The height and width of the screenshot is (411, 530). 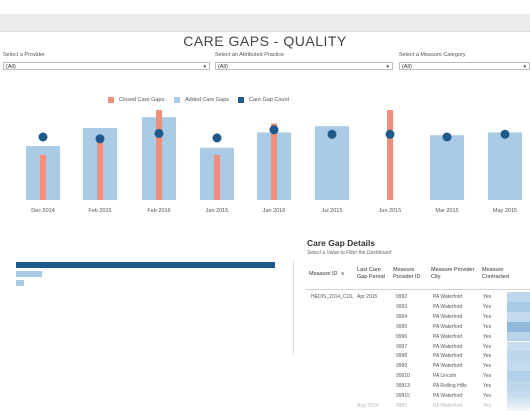 I want to click on cell-provider-id: 9994, so click(x=401, y=317).